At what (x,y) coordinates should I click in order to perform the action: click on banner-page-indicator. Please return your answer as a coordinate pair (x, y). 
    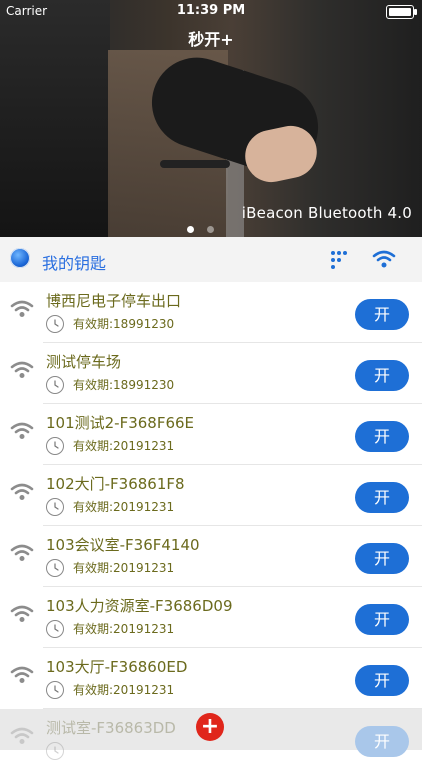
    Looking at the image, I should click on (211, 225).